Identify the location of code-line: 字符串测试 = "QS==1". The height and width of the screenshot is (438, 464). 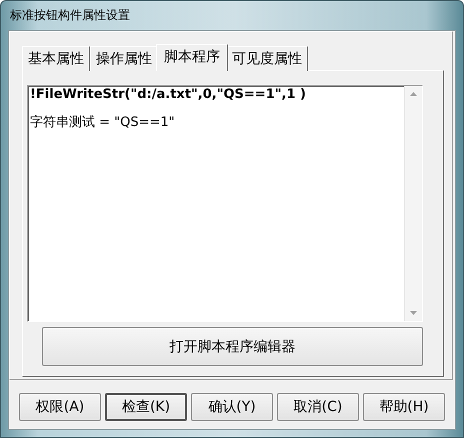
(103, 122).